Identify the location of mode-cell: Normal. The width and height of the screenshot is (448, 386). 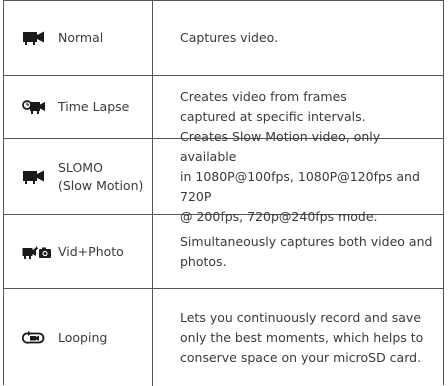
(78, 38).